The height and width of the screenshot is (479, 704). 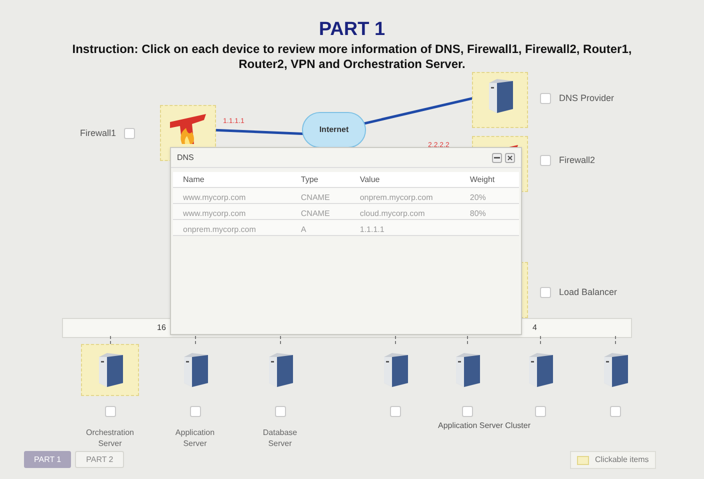 What do you see at coordinates (303, 229) in the screenshot?
I see `table-cell: A` at bounding box center [303, 229].